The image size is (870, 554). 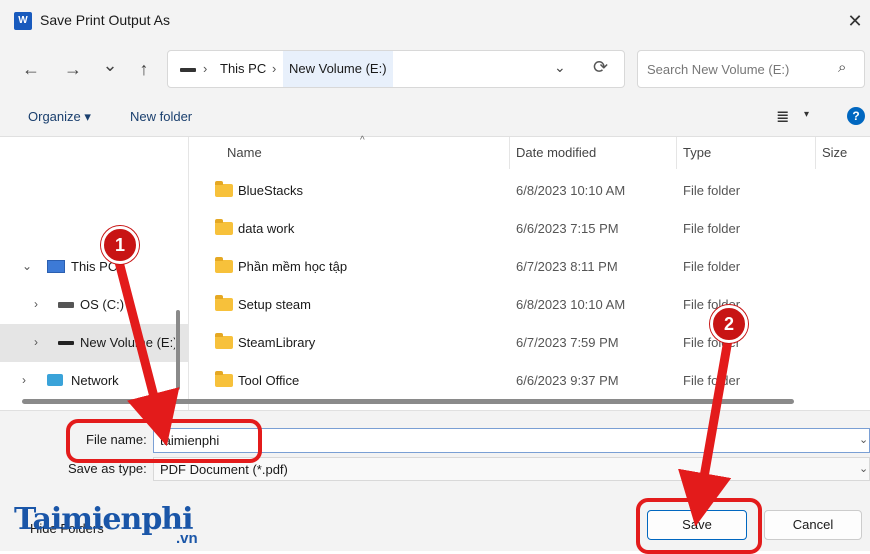 I want to click on step-badge-1: 1, so click(x=120, y=245).